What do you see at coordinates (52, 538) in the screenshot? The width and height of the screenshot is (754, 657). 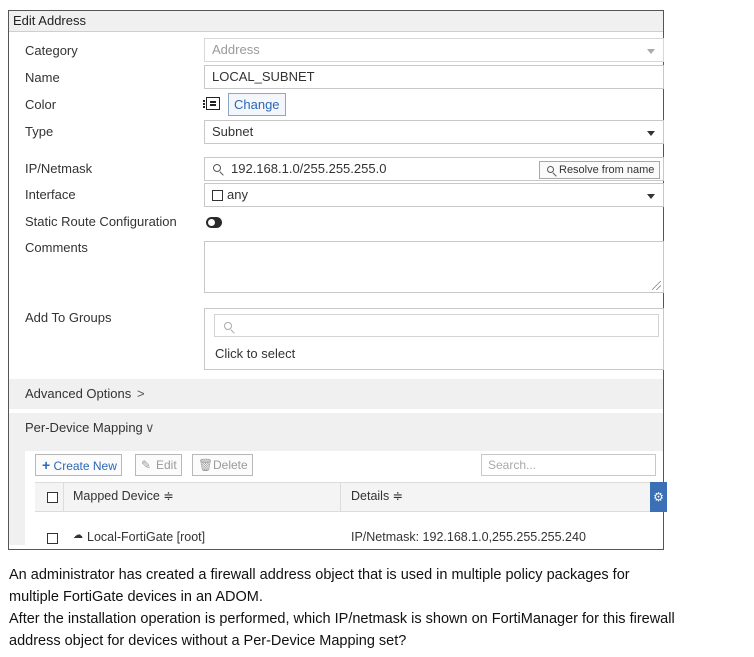 I see `row-checkbox` at bounding box center [52, 538].